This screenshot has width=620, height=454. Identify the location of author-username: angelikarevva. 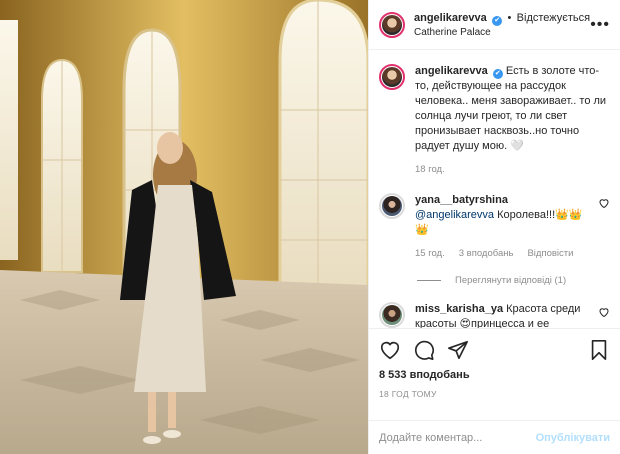
(450, 18).